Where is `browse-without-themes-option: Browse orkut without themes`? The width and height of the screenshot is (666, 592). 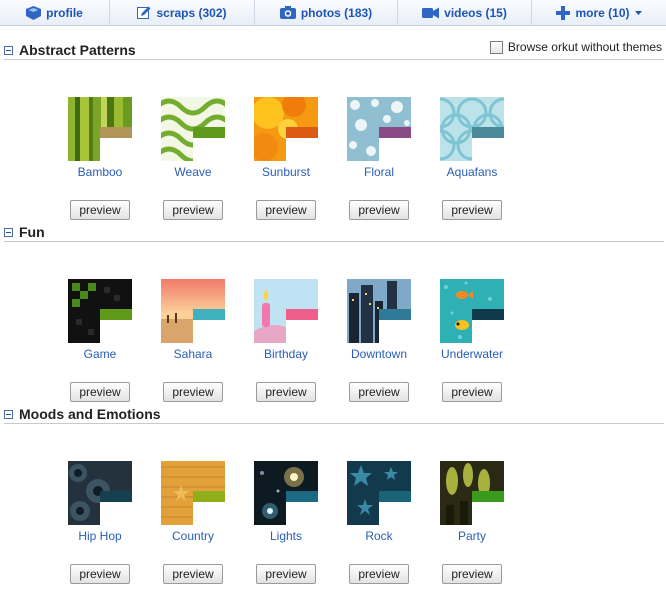
browse-without-themes-option: Browse orkut without themes is located at coordinates (575, 47).